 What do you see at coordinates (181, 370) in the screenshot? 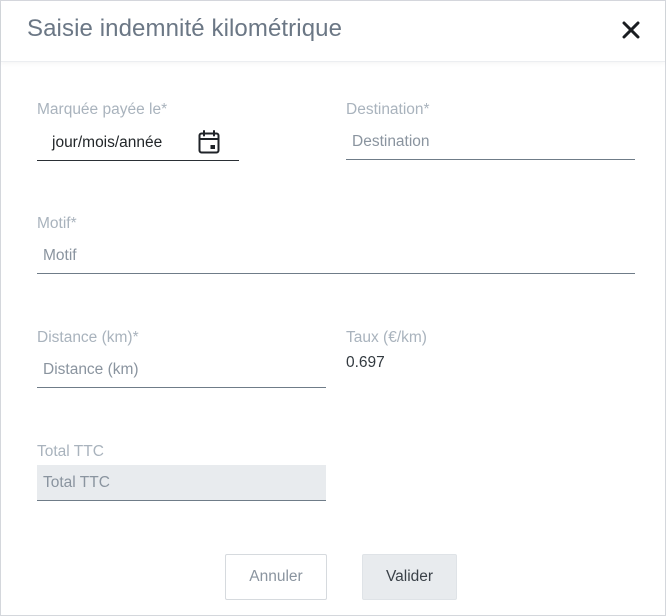
I see `distance-input` at bounding box center [181, 370].